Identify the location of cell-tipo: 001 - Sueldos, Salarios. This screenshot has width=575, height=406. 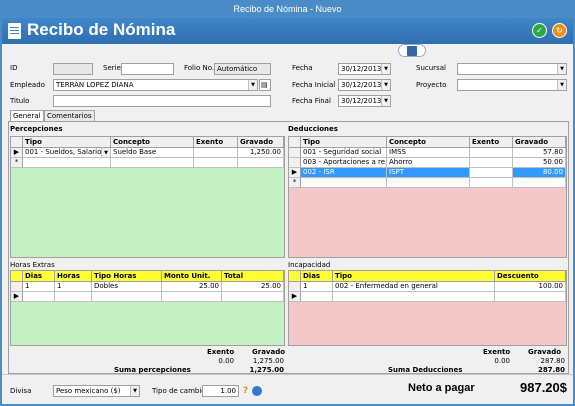
(65, 152).